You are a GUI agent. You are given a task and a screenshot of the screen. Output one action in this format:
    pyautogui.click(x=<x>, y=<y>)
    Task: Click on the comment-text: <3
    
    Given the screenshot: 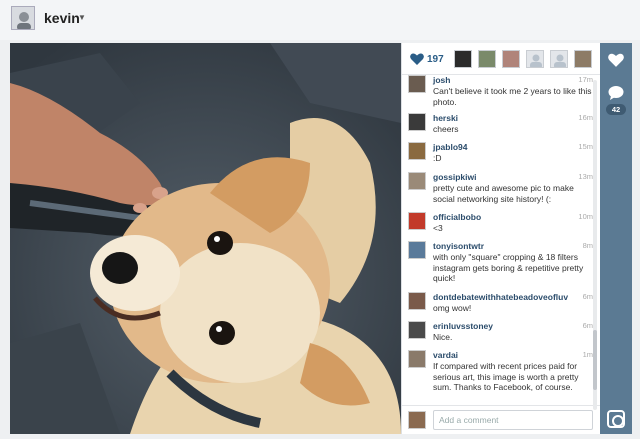 What is the action you would take?
    pyautogui.click(x=438, y=228)
    